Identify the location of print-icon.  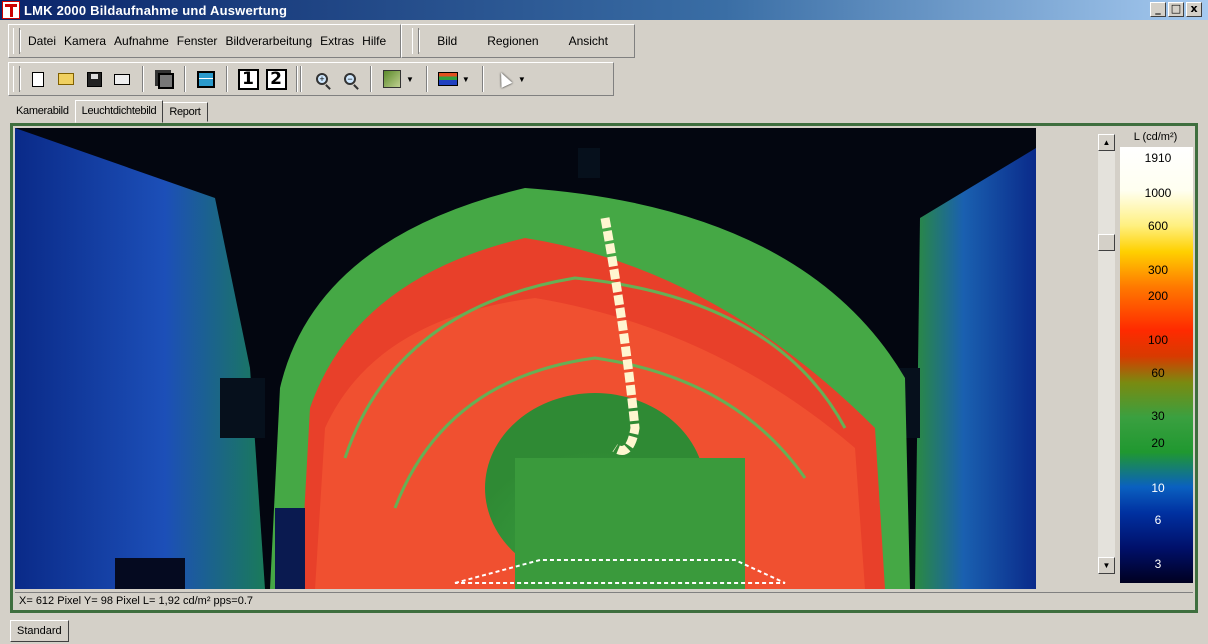
(122, 79).